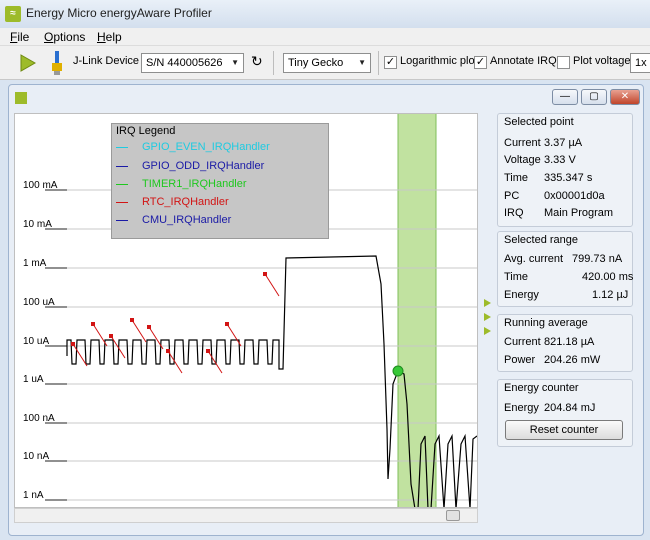 The width and height of the screenshot is (650, 540). What do you see at coordinates (13, 14) in the screenshot?
I see `app-logo-icon: ≈` at bounding box center [13, 14].